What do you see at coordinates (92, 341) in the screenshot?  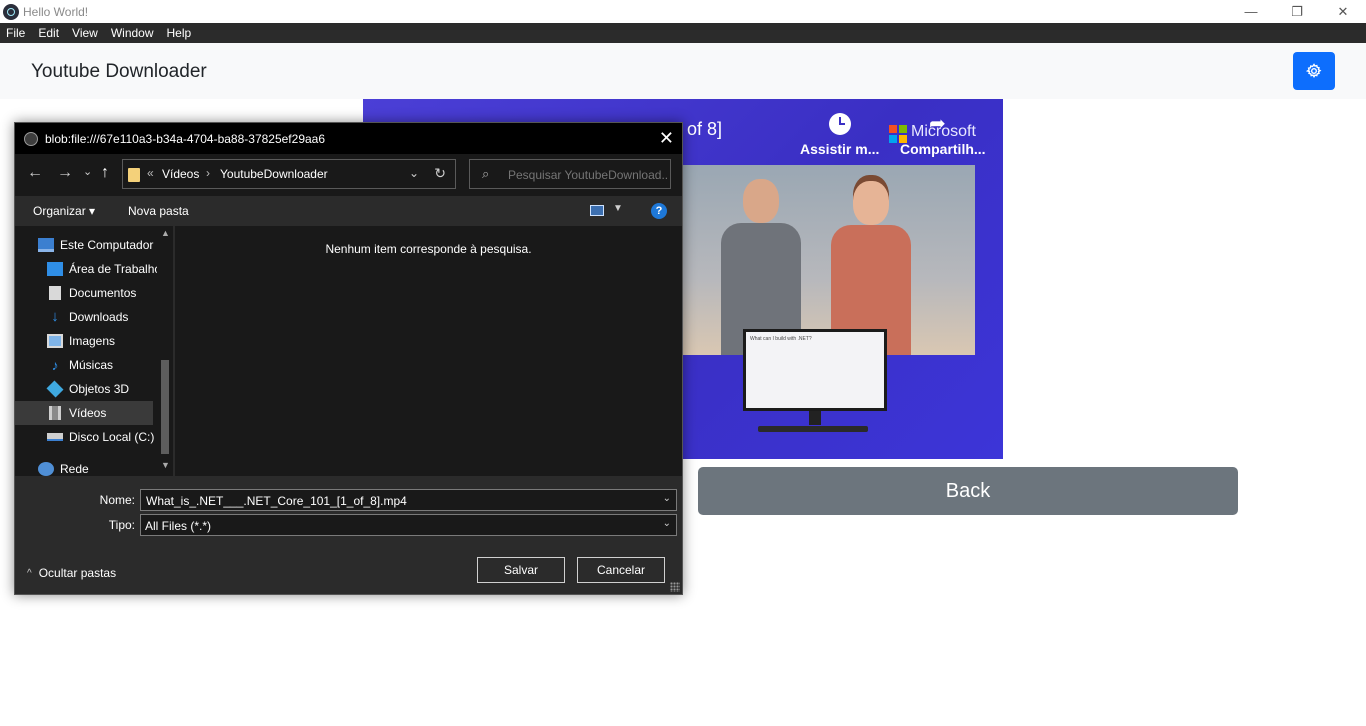 I see `nav-item-label: Imagens` at bounding box center [92, 341].